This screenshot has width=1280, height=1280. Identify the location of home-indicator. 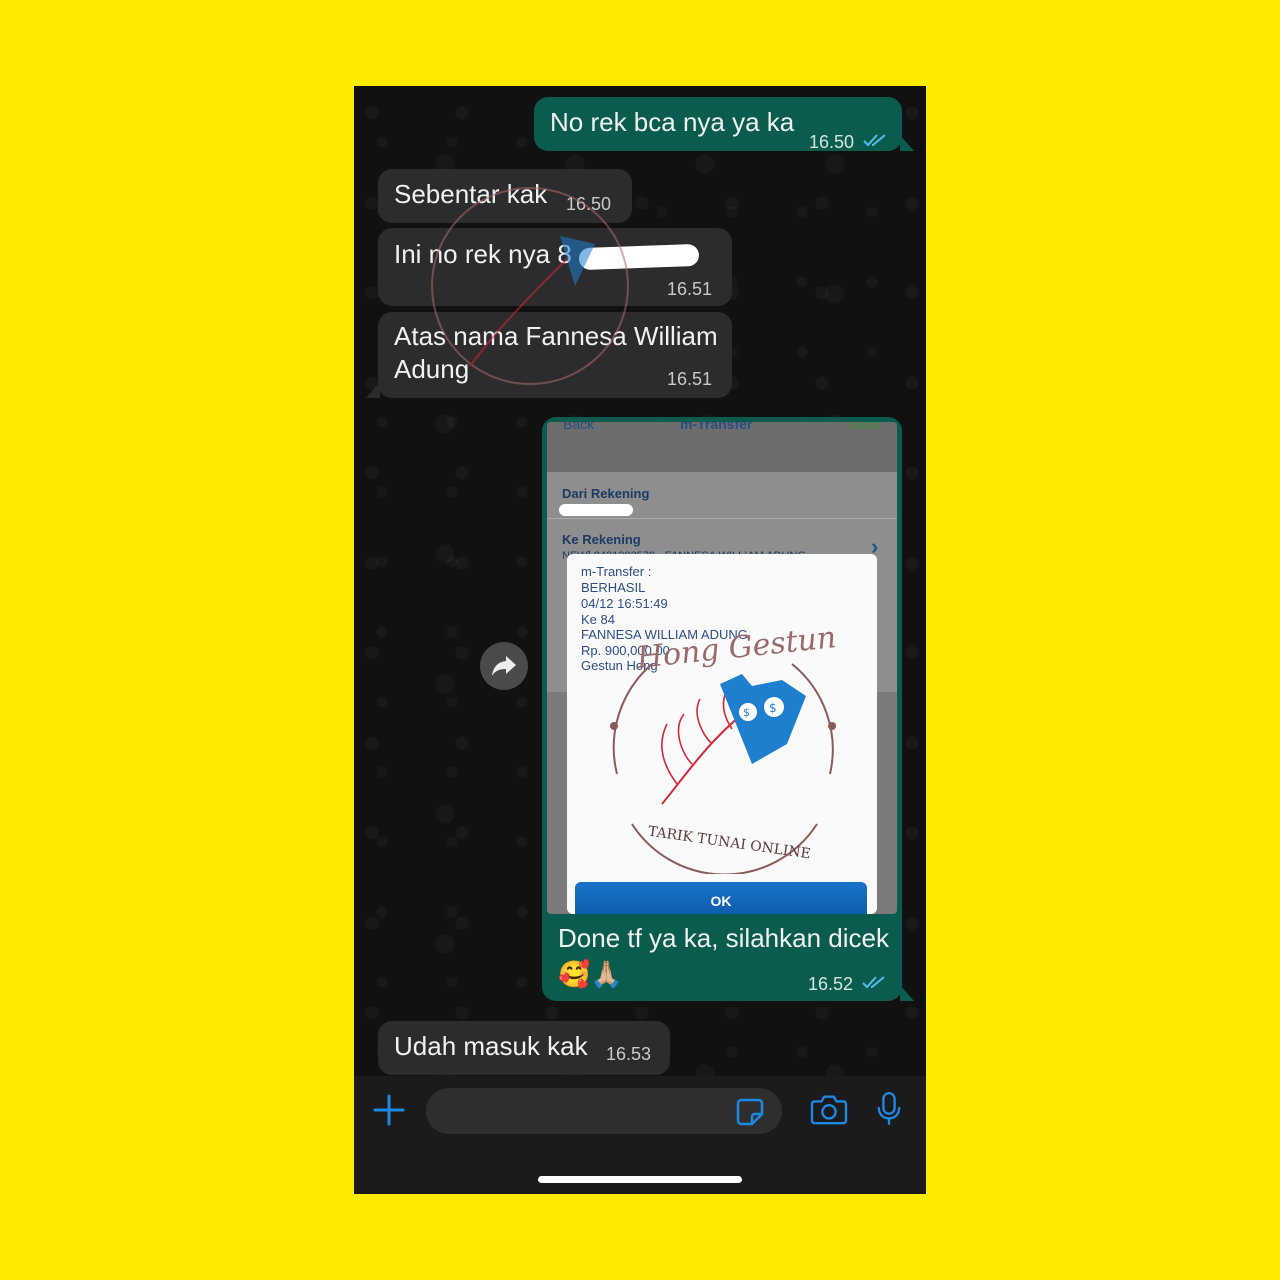
(640, 1179).